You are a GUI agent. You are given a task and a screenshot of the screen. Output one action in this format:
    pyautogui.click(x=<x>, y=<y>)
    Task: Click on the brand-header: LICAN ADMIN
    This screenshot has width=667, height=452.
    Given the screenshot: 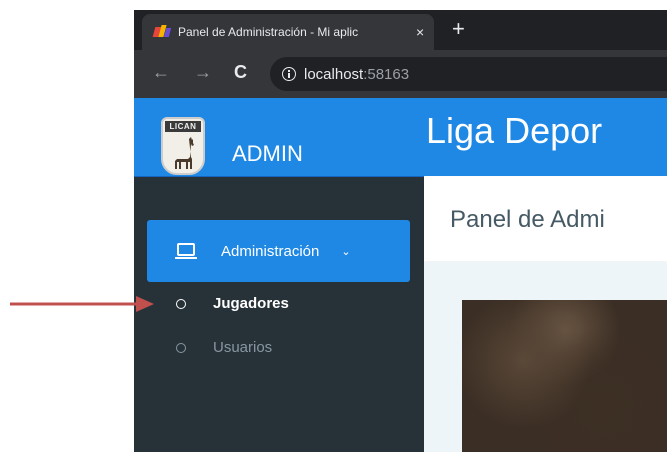 What is the action you would take?
    pyautogui.click(x=279, y=137)
    